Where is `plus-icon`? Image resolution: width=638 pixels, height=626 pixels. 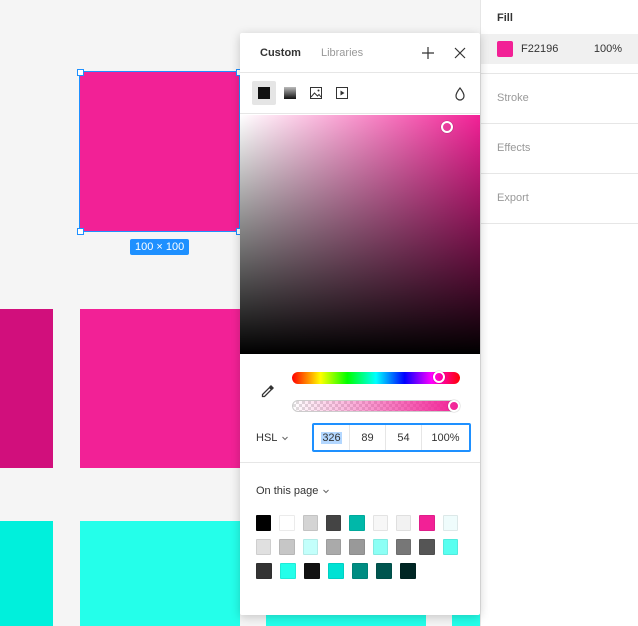
plus-icon is located at coordinates (428, 53).